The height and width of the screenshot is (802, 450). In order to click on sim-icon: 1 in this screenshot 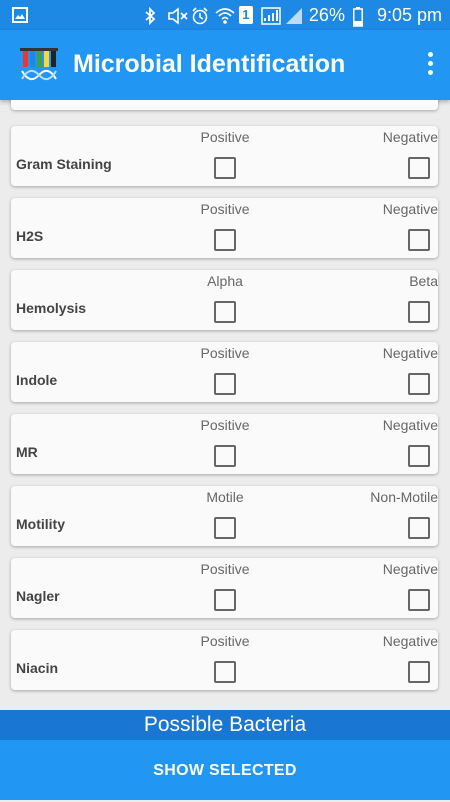, I will do `click(245, 15)`.